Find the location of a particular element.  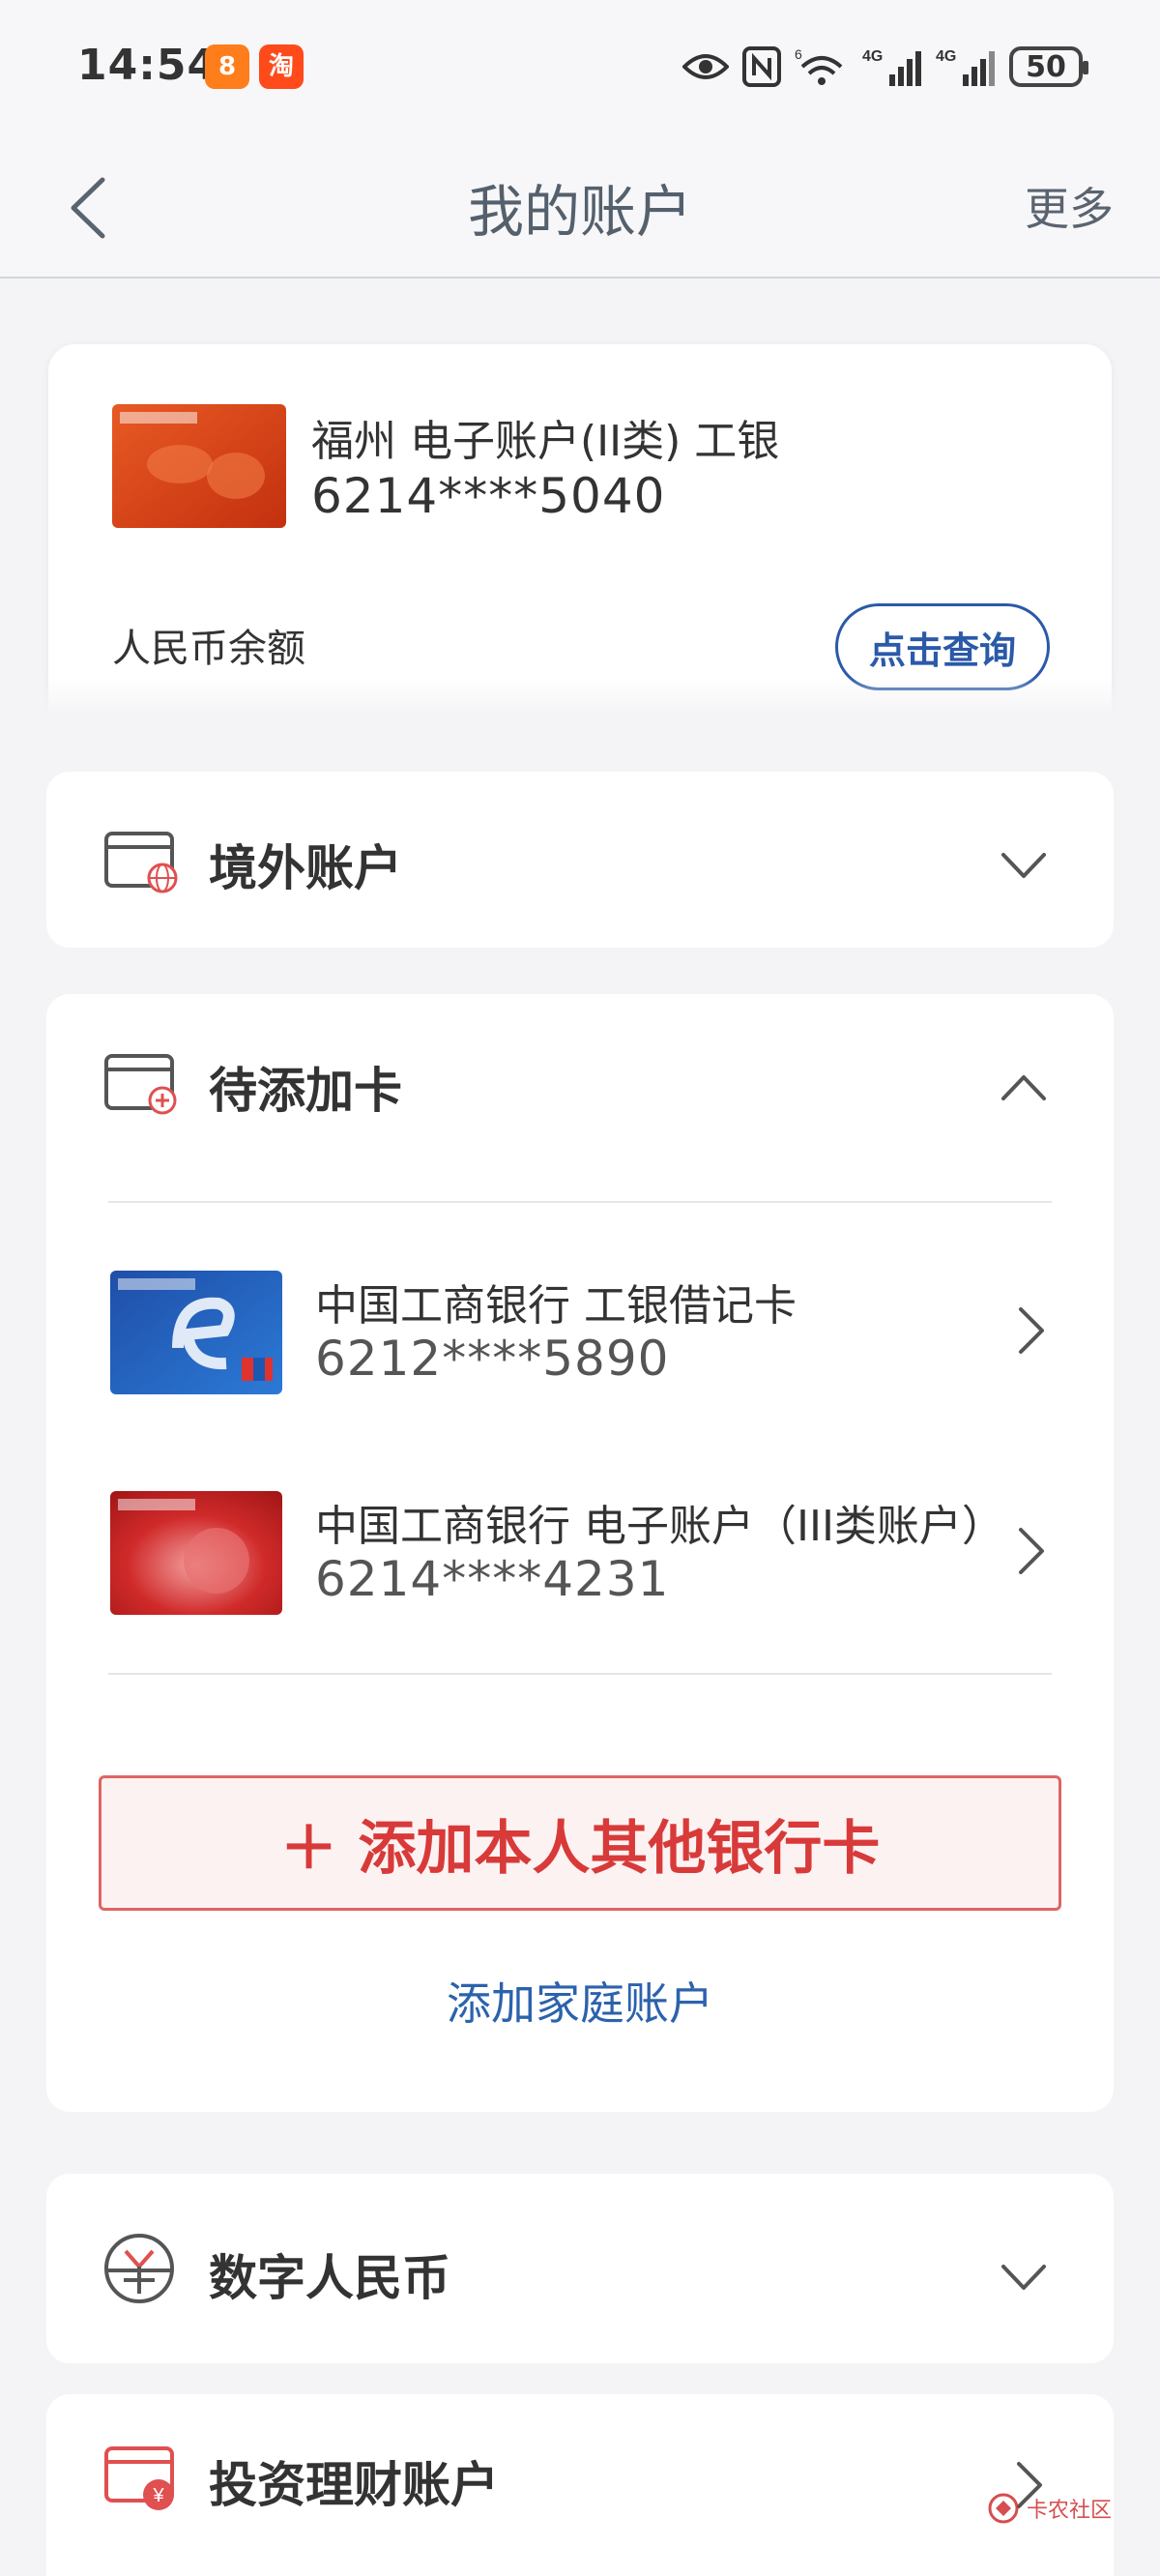

overseas-account-section: 境外账户 is located at coordinates (580, 860).